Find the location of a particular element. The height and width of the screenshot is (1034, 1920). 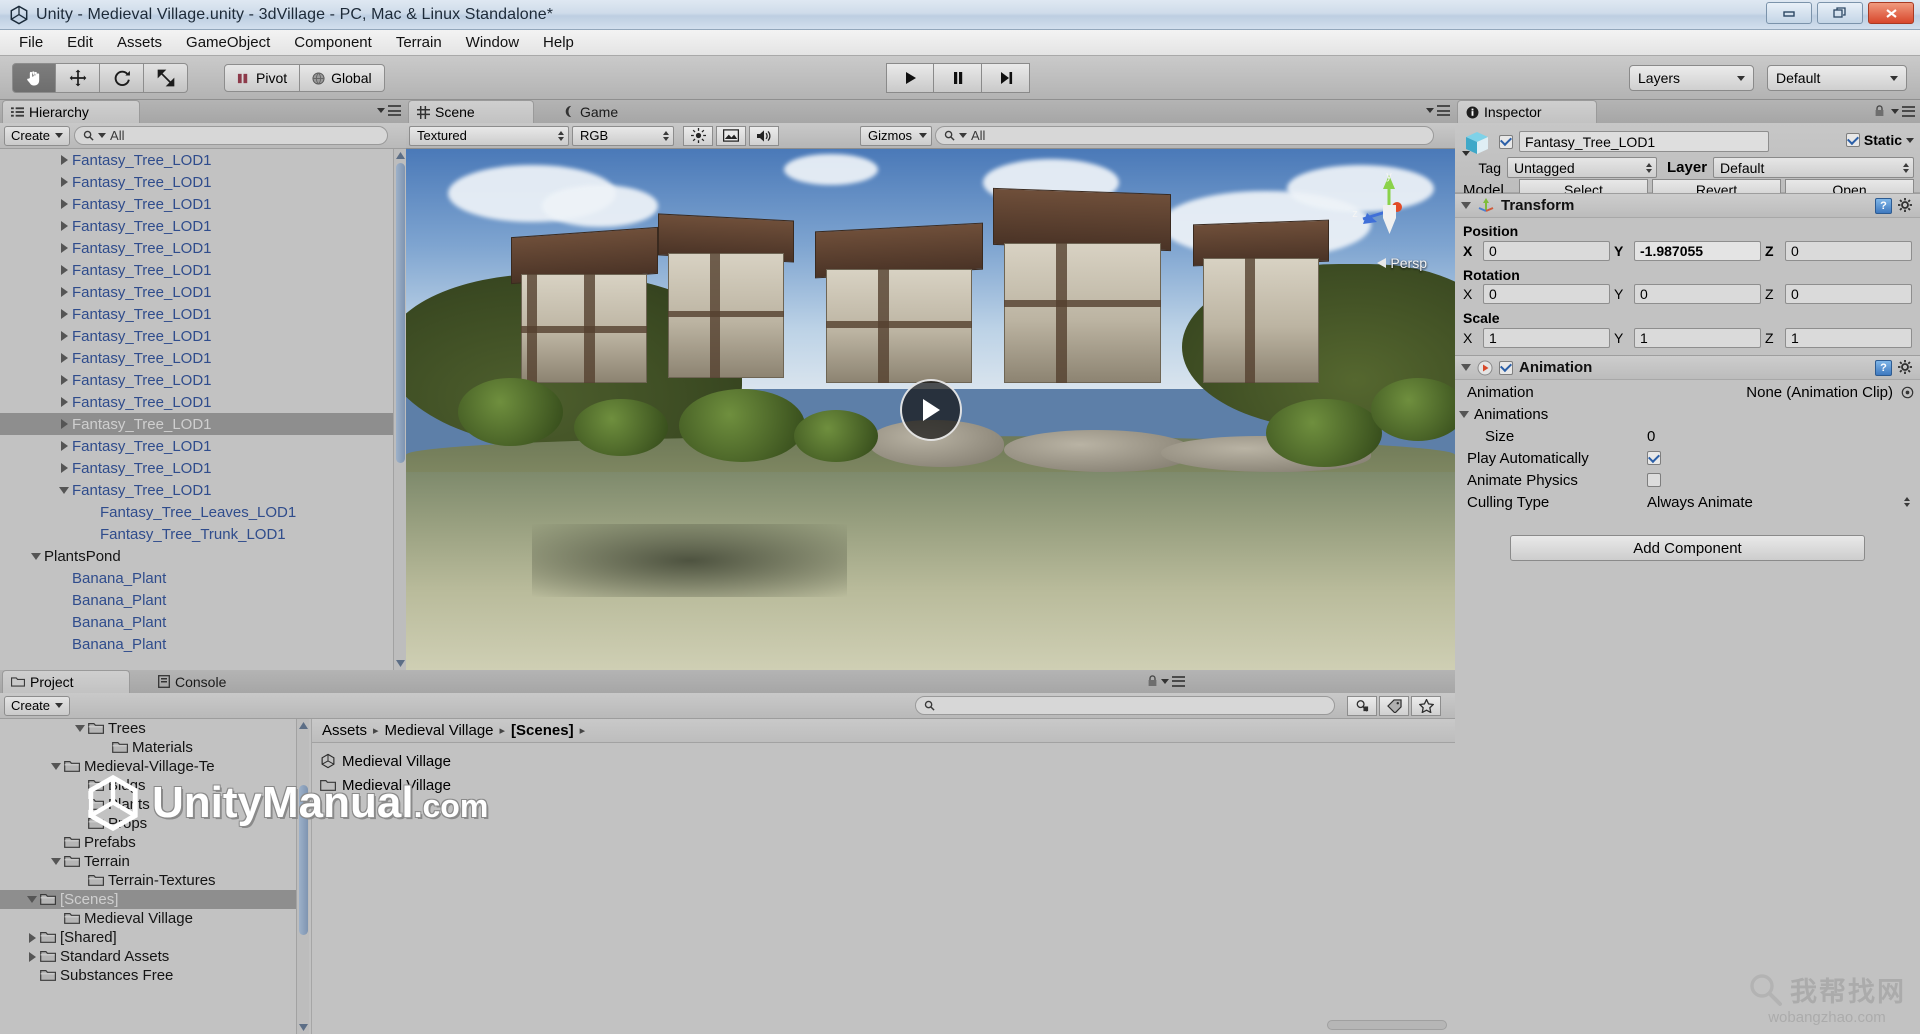

breadcrumb-item-medieval-village: Medieval Village is located at coordinates (439, 730).